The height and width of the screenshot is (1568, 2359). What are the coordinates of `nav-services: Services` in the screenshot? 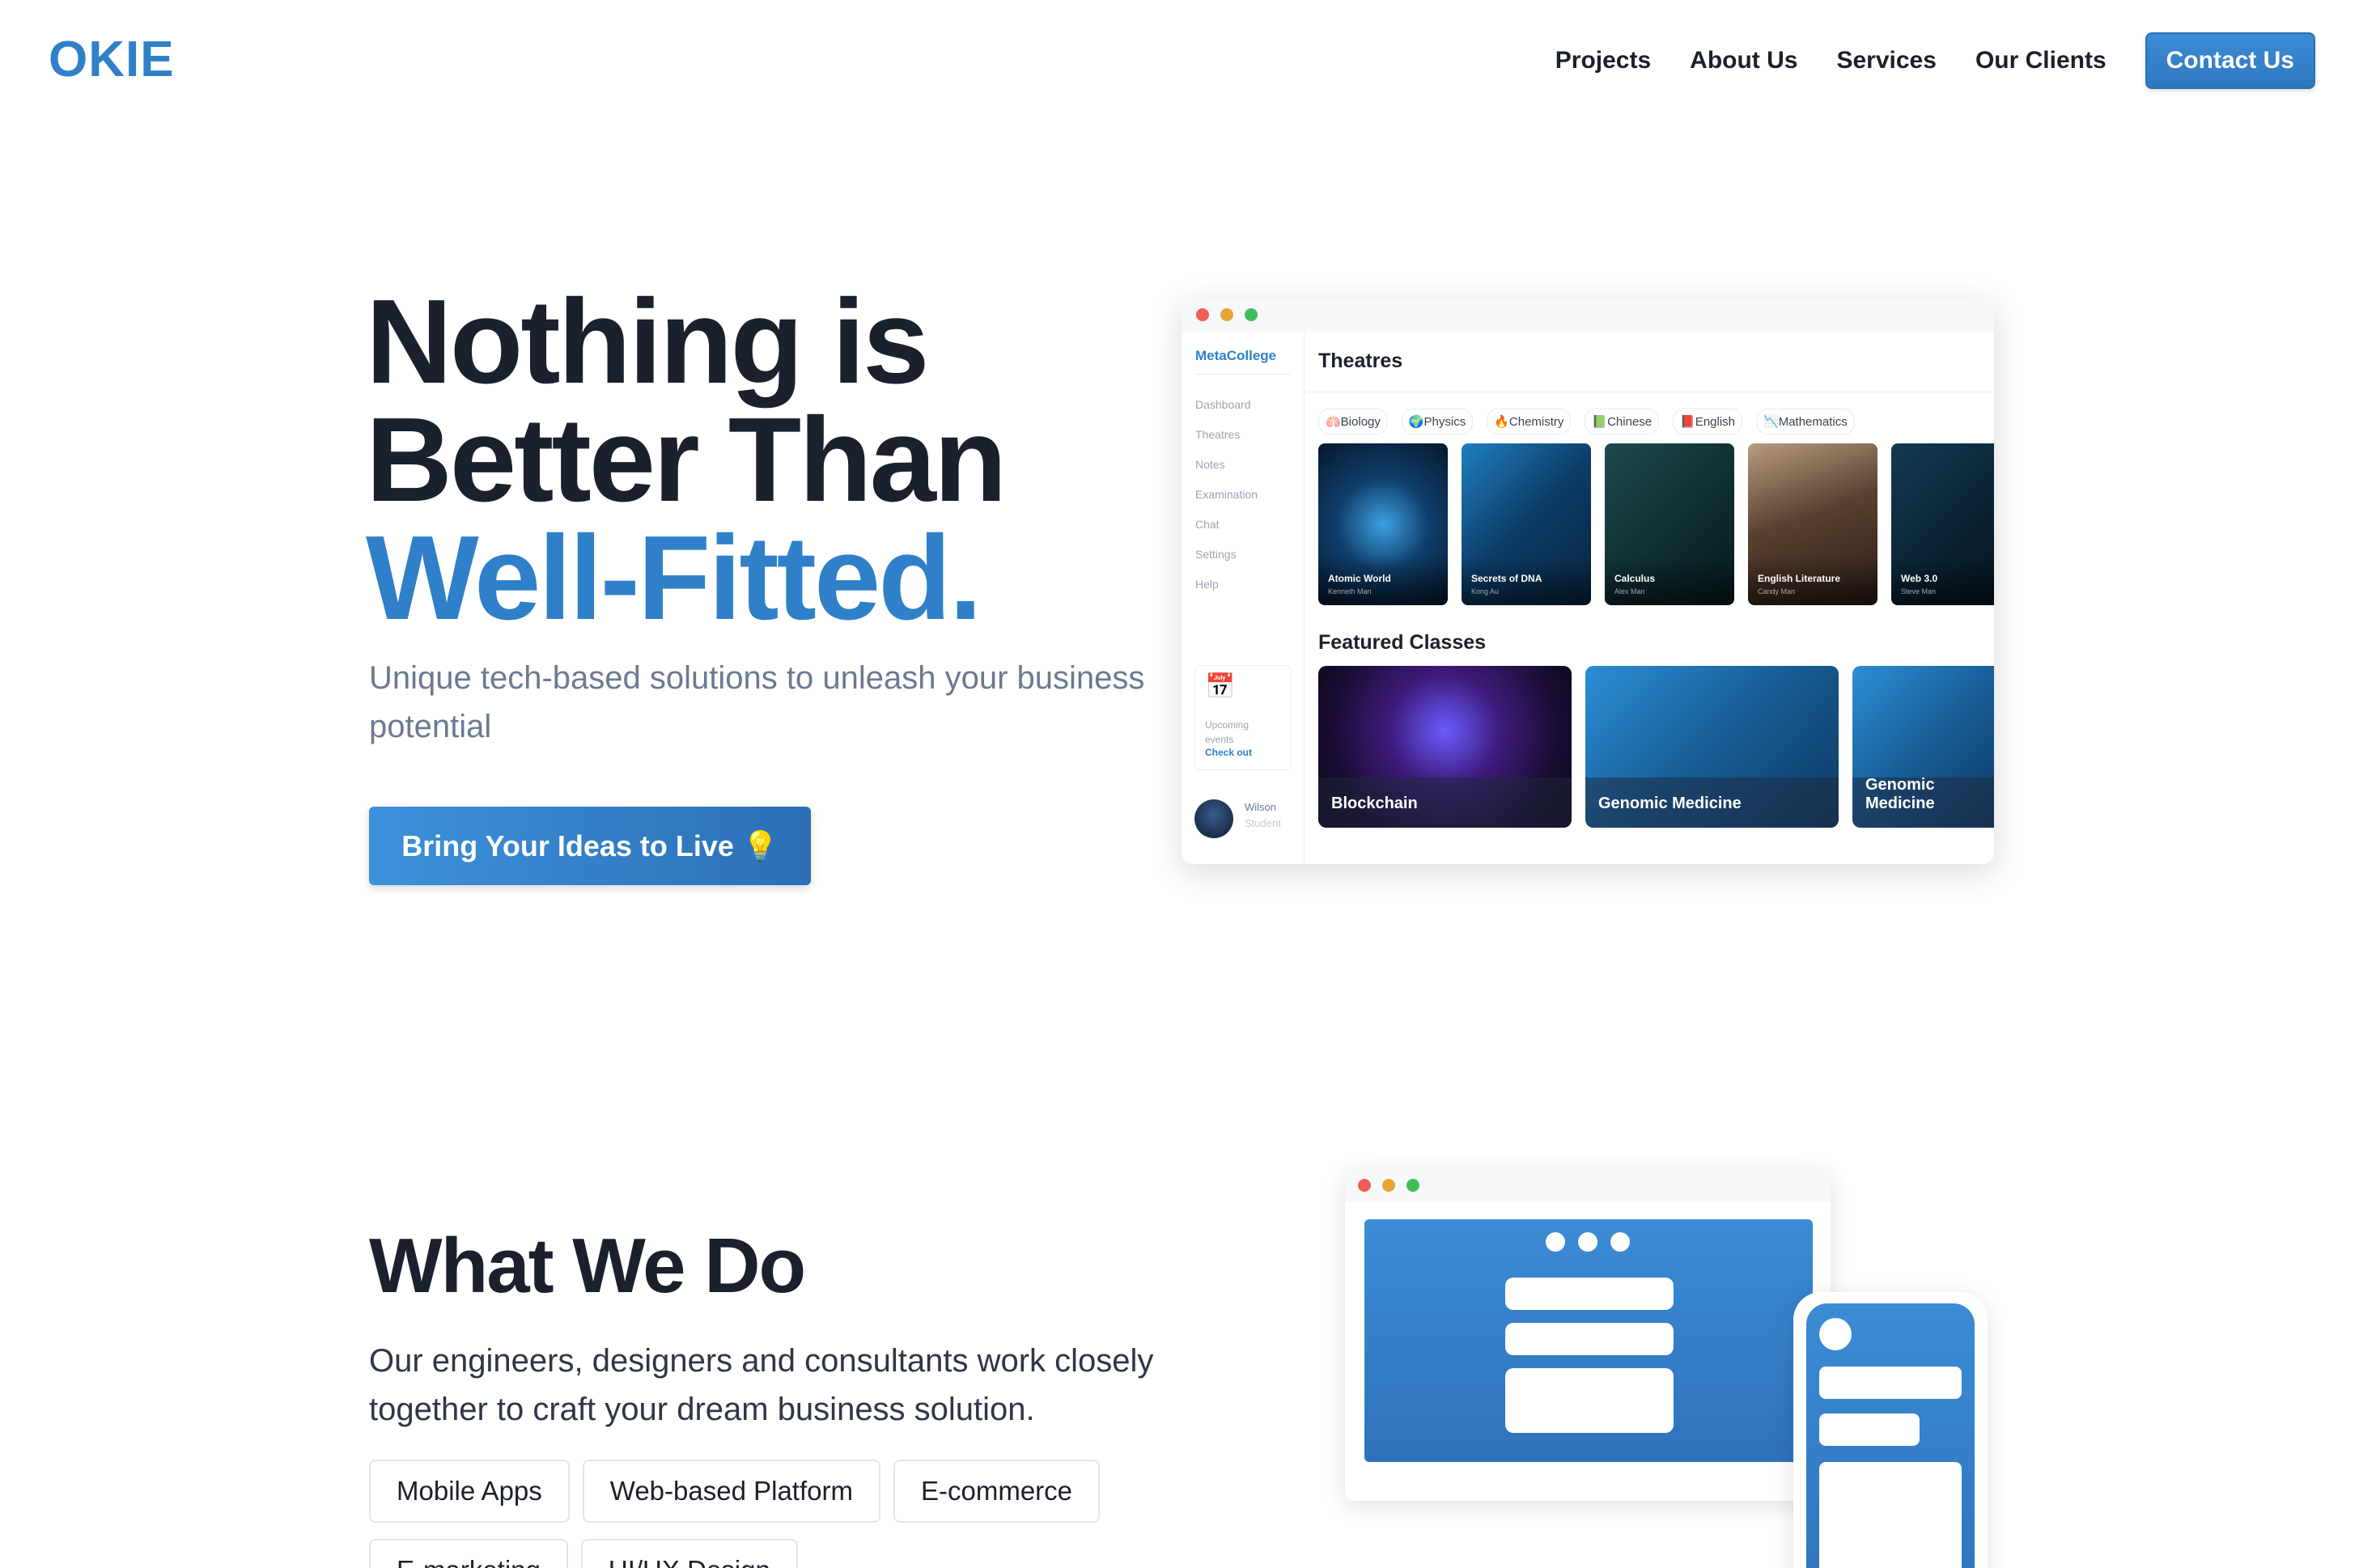 It's located at (1886, 61).